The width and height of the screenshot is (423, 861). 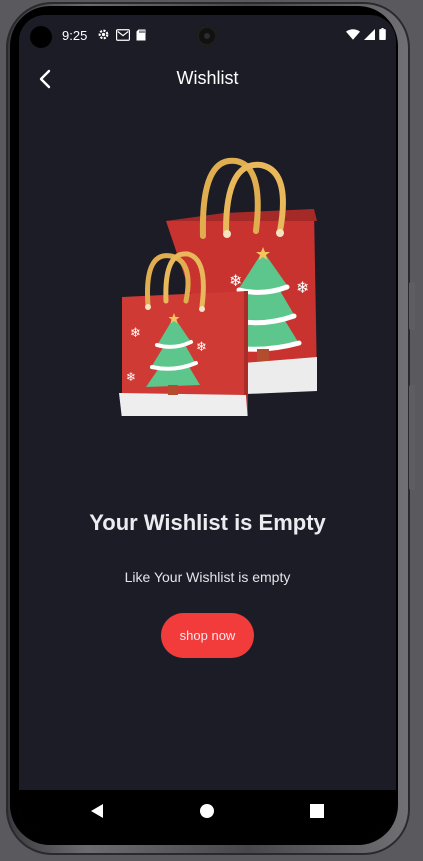 What do you see at coordinates (141, 34) in the screenshot?
I see `sd-card-icon` at bounding box center [141, 34].